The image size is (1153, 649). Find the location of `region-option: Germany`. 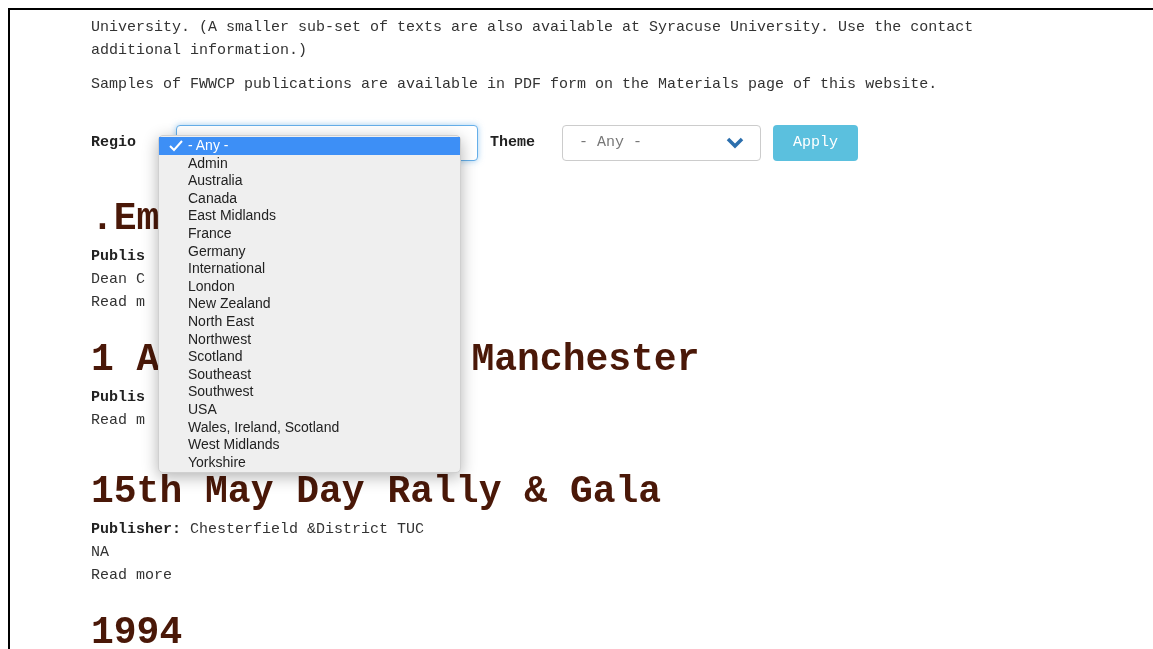

region-option: Germany is located at coordinates (309, 251).